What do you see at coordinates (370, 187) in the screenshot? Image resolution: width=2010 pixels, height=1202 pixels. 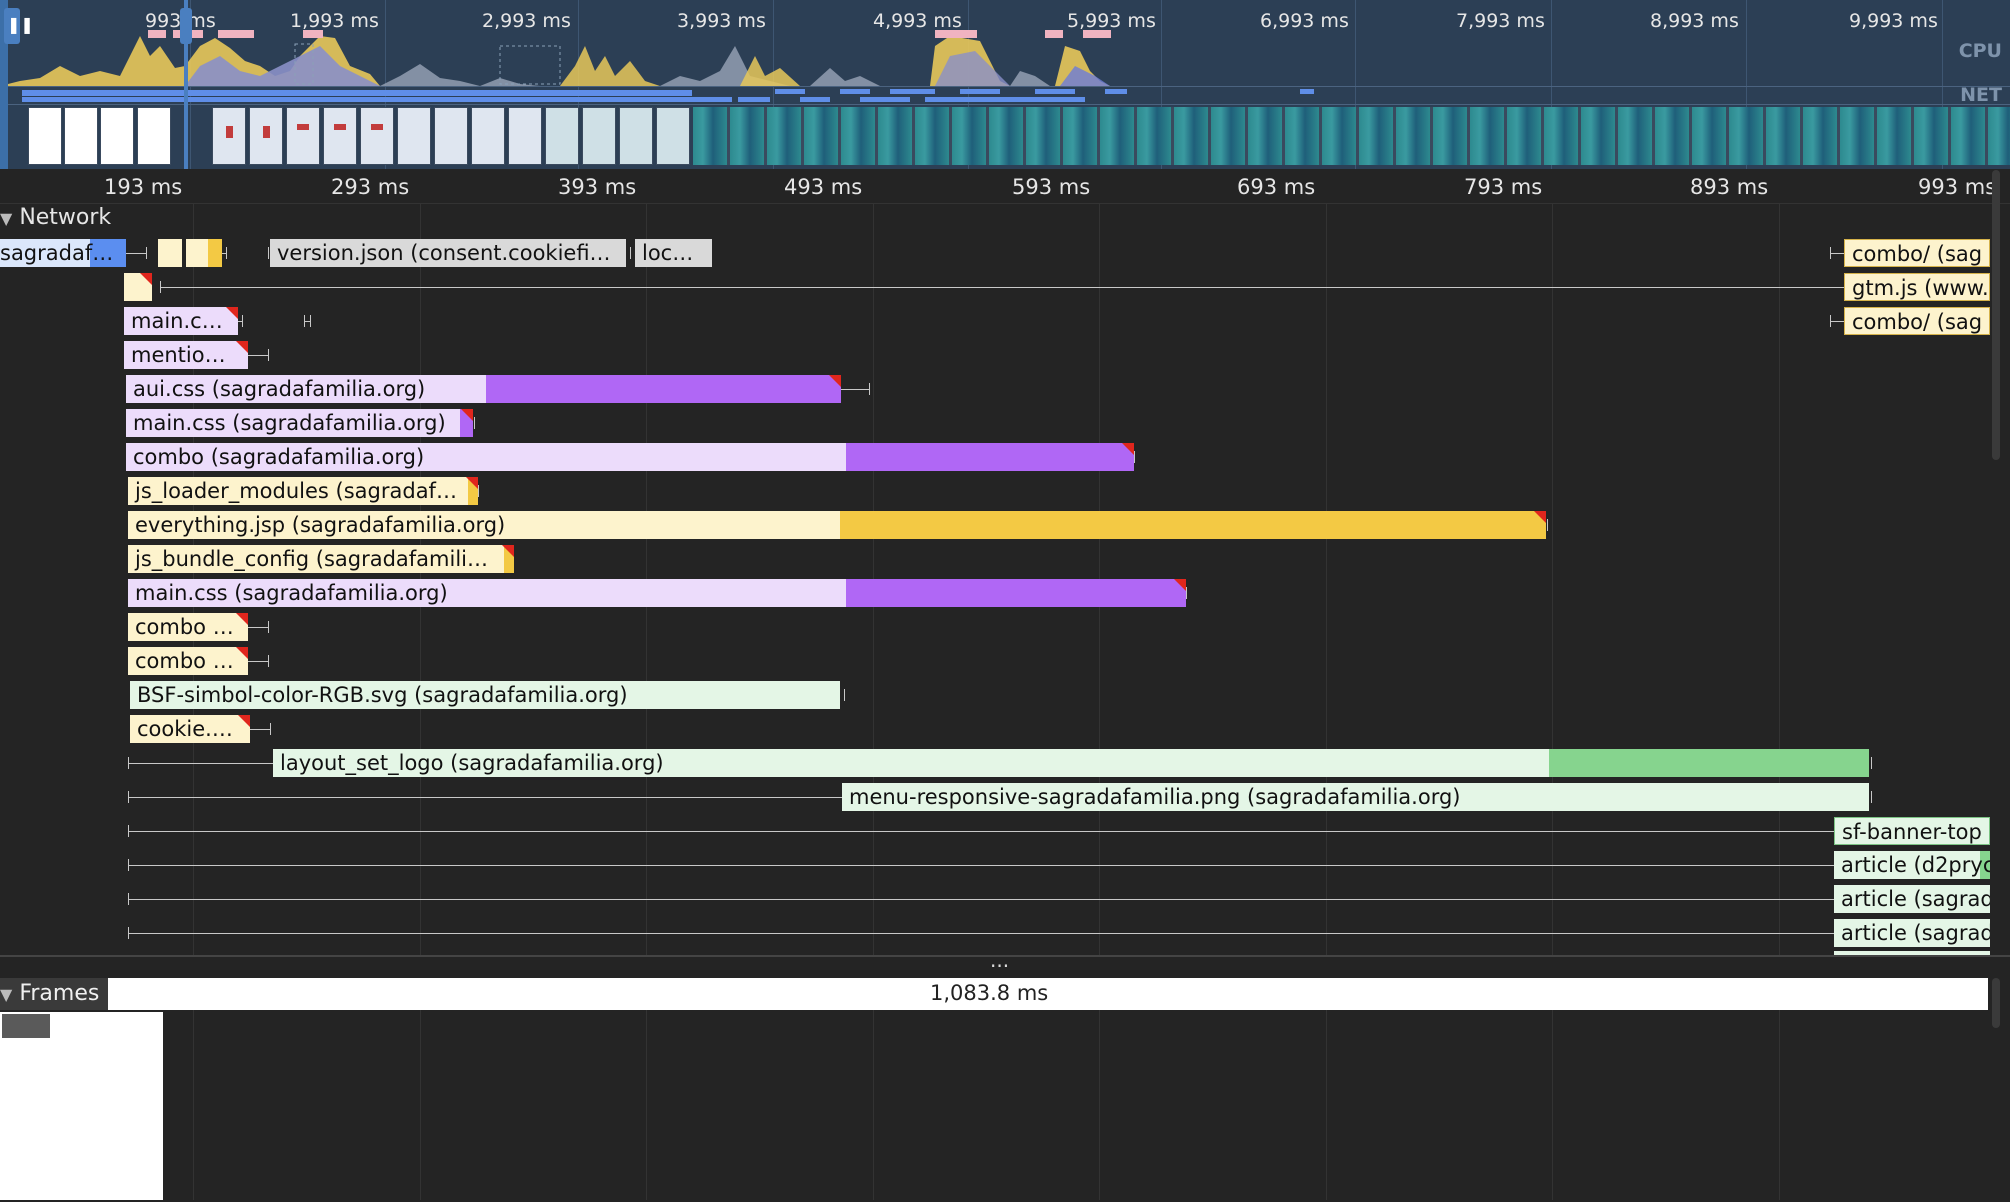 I see `ruler-label: 293 ms` at bounding box center [370, 187].